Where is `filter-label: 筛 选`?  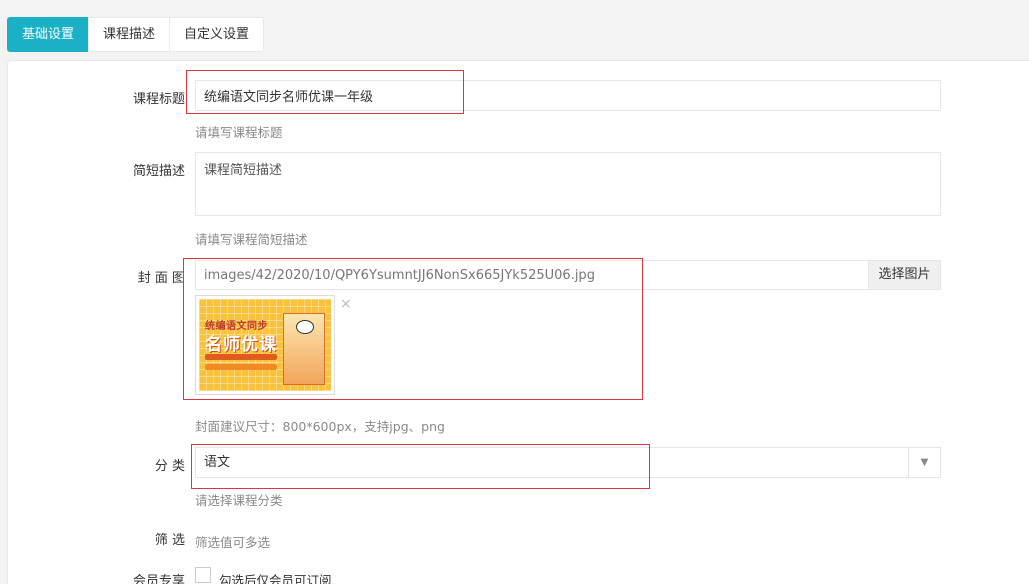
filter-label: 筛 选 is located at coordinates (169, 540).